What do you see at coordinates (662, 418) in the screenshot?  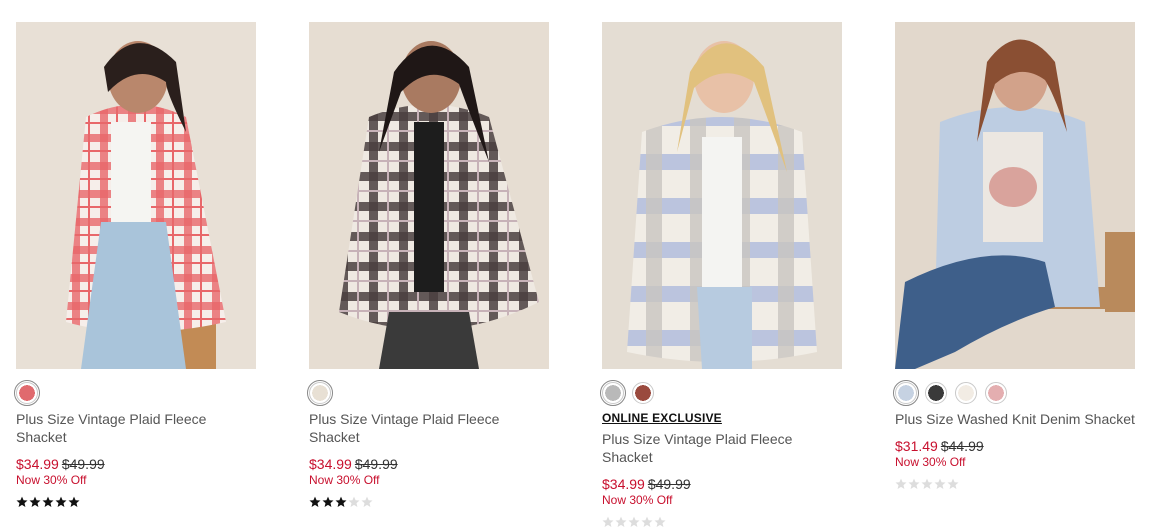 I see `online-exclusive-badge: ONLINE EXCLUSIVE` at bounding box center [662, 418].